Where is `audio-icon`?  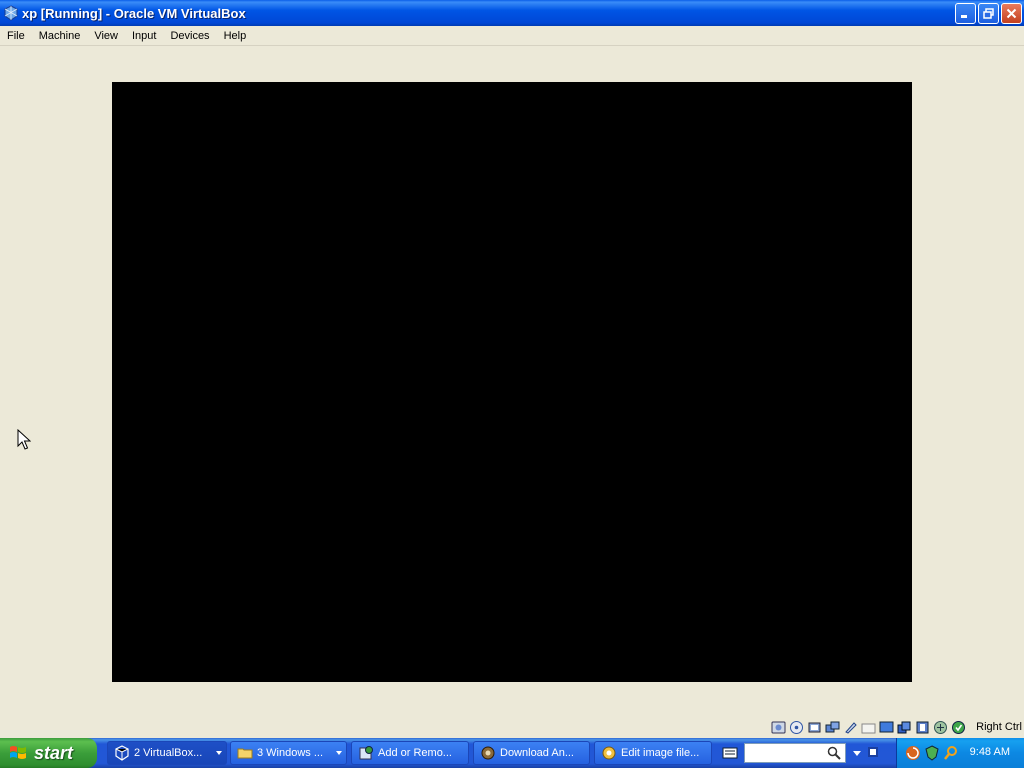
audio-icon is located at coordinates (814, 727).